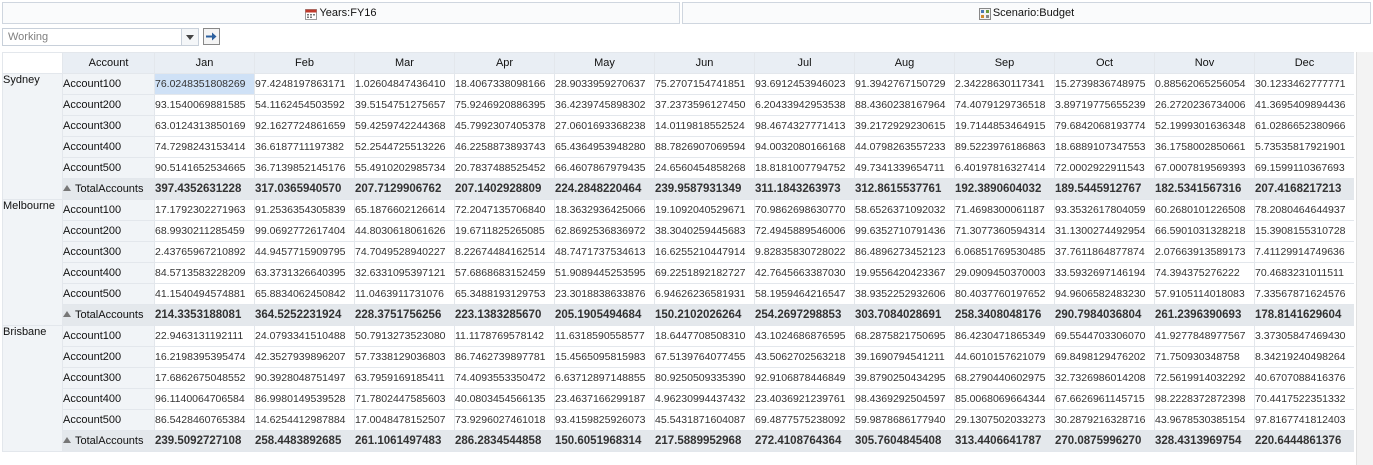 Image resolution: width=1373 pixels, height=465 pixels. I want to click on data-cell: 328.4313969754, so click(1204, 441).